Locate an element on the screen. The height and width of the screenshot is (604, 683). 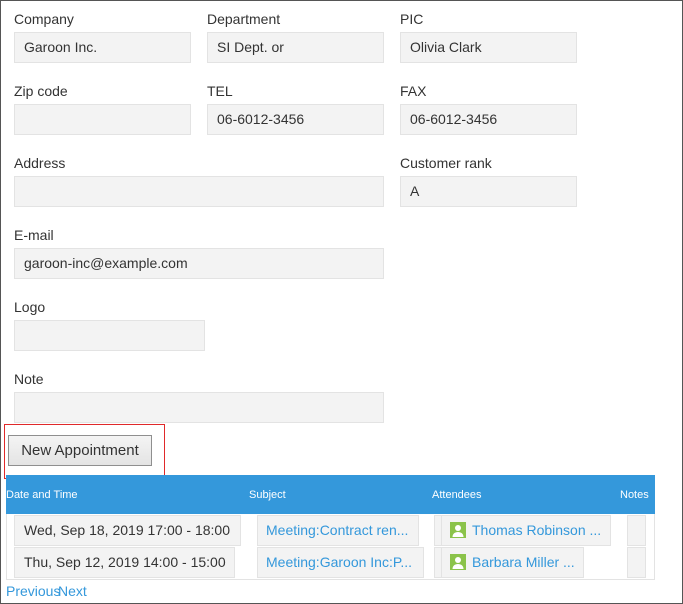
note-field is located at coordinates (199, 407).